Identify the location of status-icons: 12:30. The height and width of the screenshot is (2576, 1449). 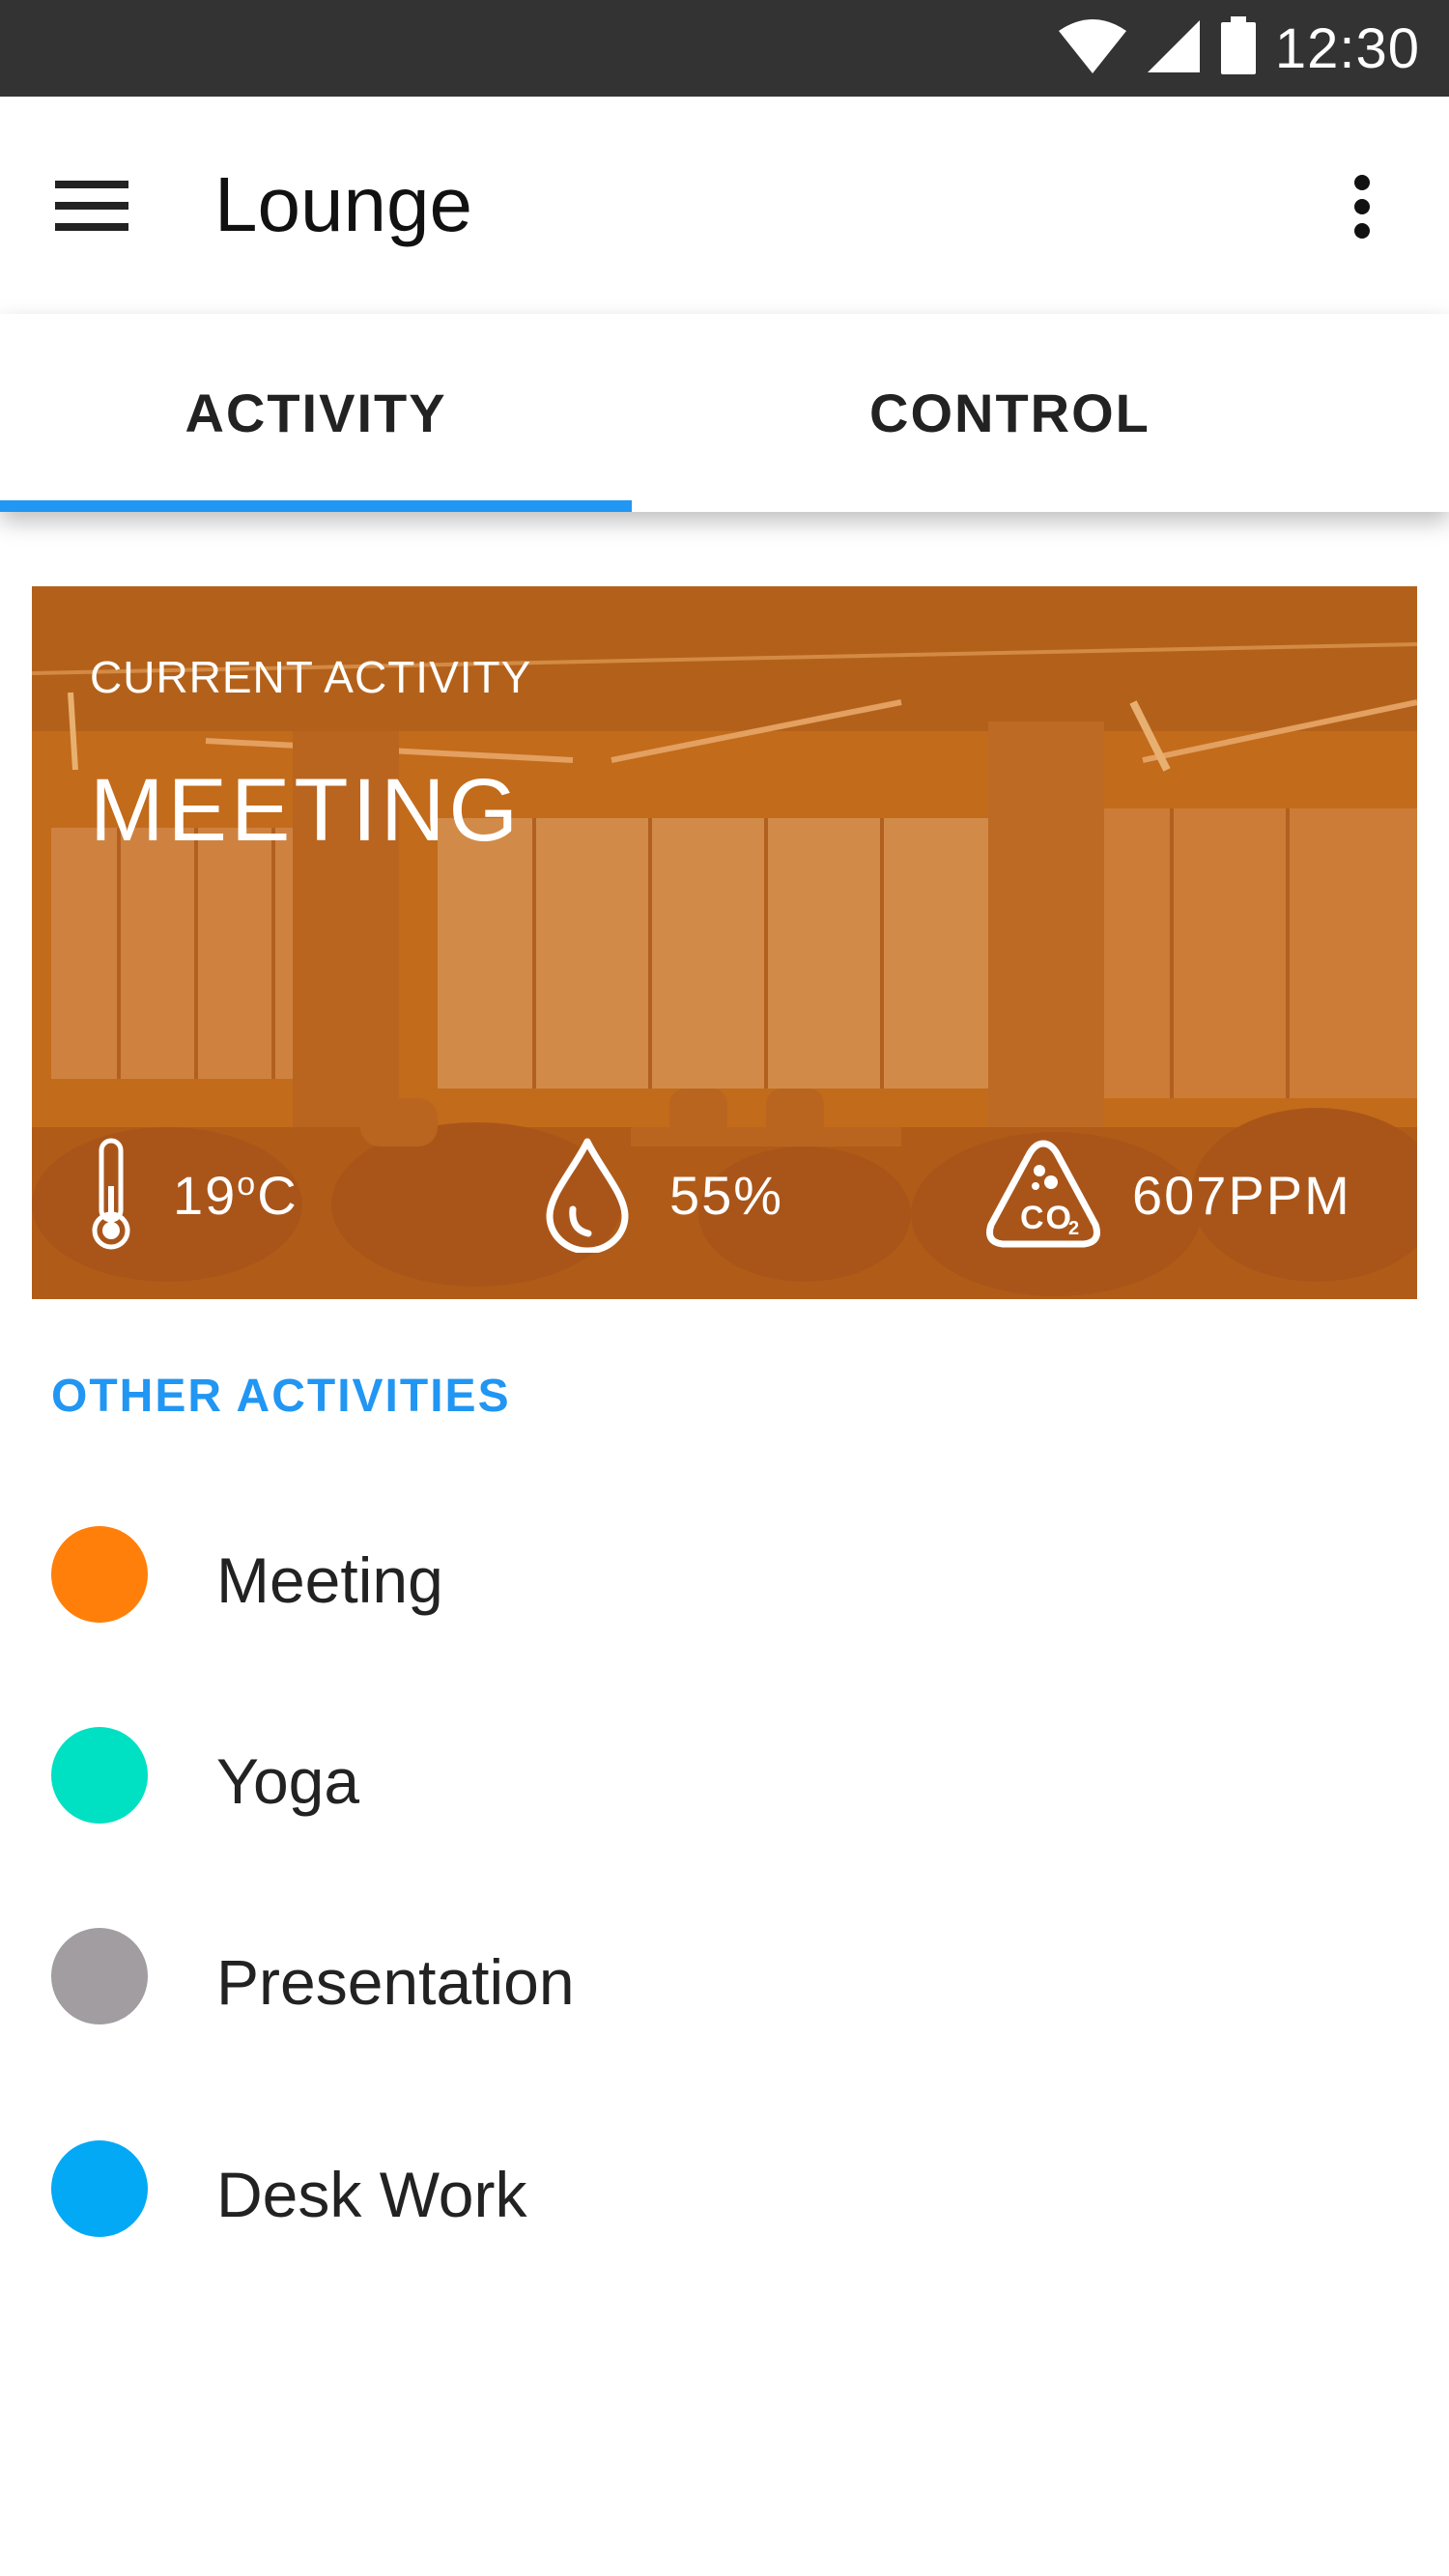
(1238, 48).